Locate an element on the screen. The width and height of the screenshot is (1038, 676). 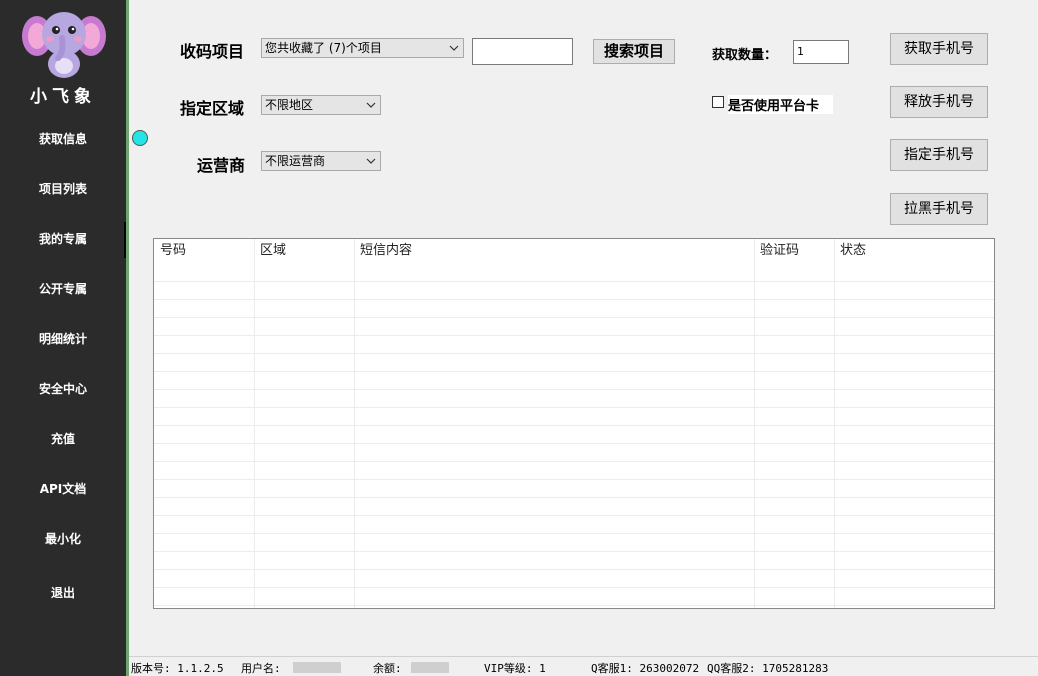
operator-label: 运营商 is located at coordinates (221, 165).